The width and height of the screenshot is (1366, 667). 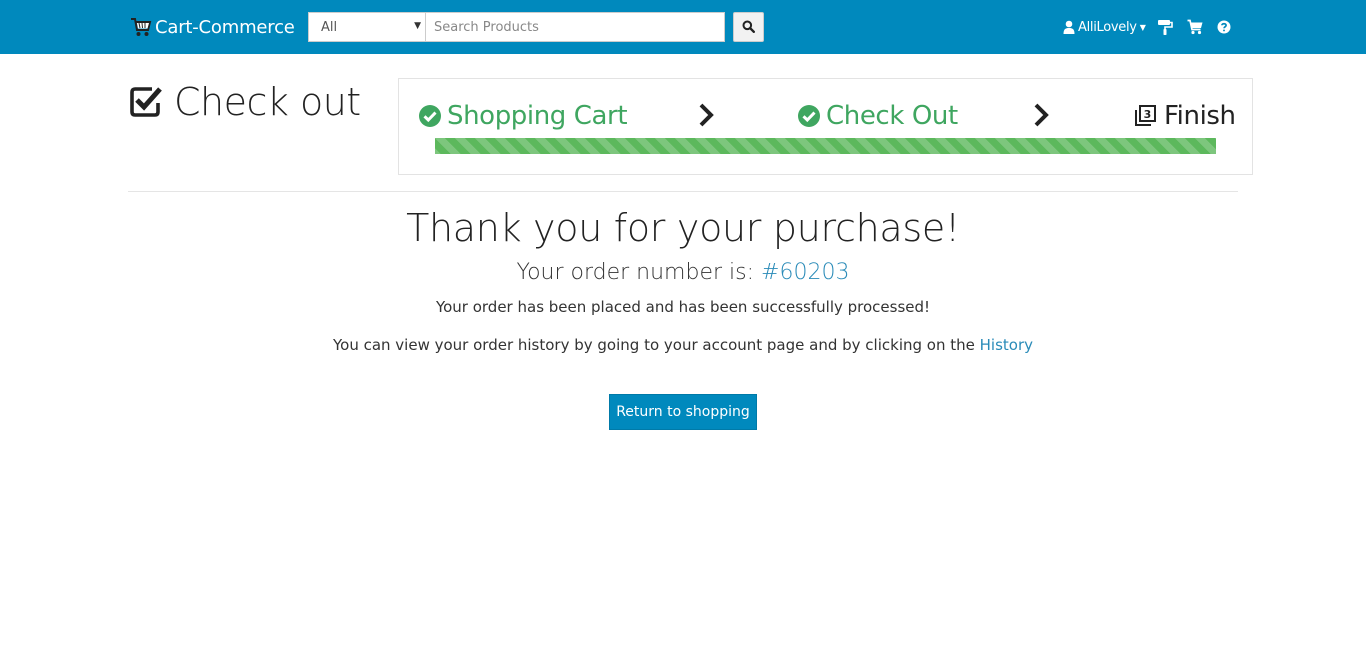 What do you see at coordinates (635, 272) in the screenshot?
I see `order-number-prefix: Your order number is:` at bounding box center [635, 272].